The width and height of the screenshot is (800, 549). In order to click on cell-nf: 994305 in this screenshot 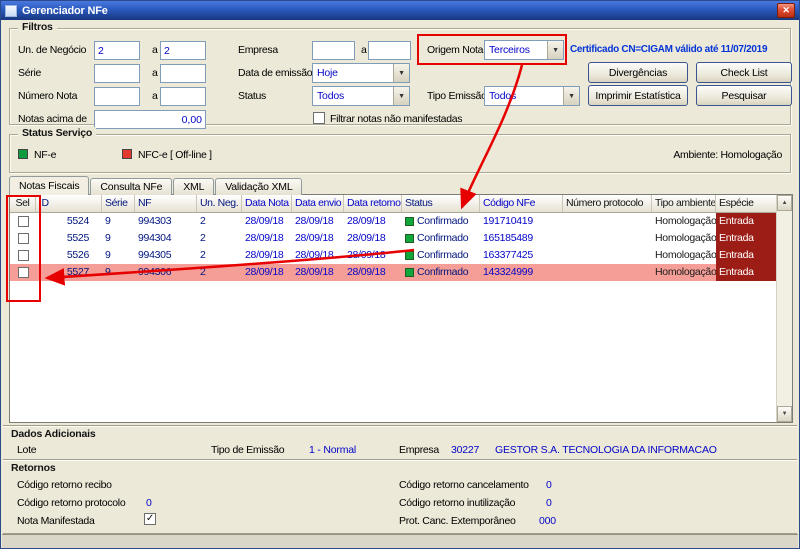, I will do `click(155, 255)`.